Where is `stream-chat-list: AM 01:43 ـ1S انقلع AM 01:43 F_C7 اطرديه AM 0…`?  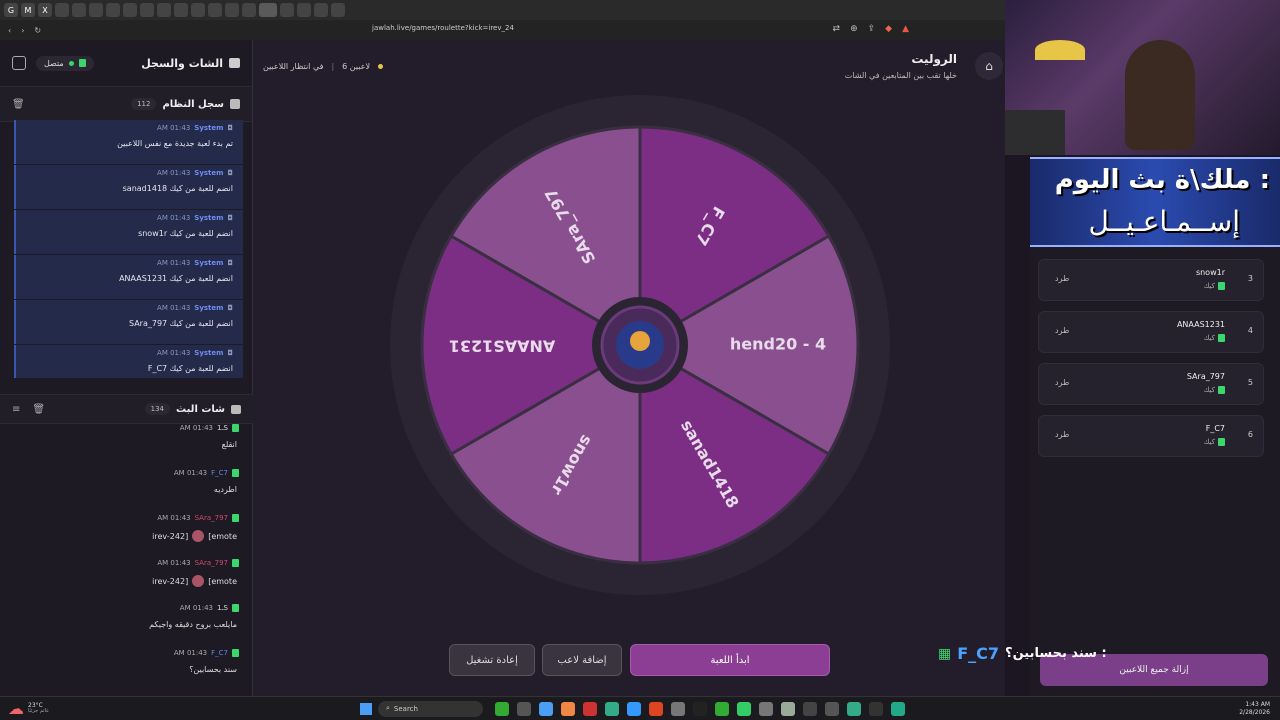 stream-chat-list: AM 01:43 ـ1S انقلع AM 01:43 F_C7 اطرديه AM 0… is located at coordinates (126, 557).